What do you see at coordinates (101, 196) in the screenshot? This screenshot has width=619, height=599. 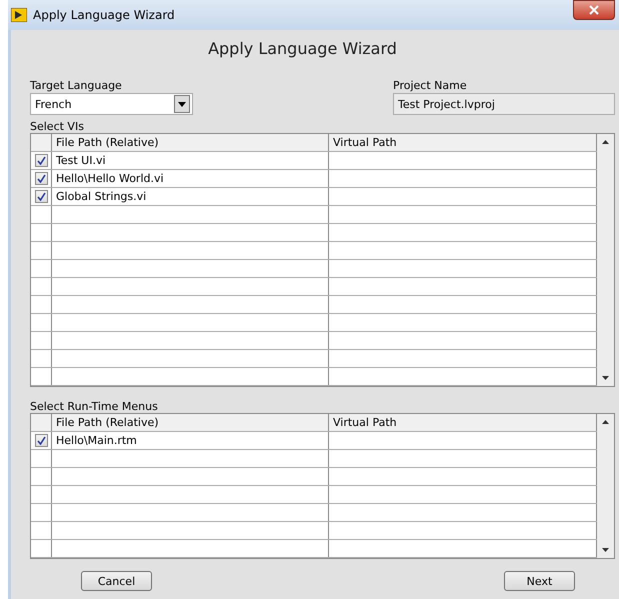 I see `file-path-cell: Global Strings.vi` at bounding box center [101, 196].